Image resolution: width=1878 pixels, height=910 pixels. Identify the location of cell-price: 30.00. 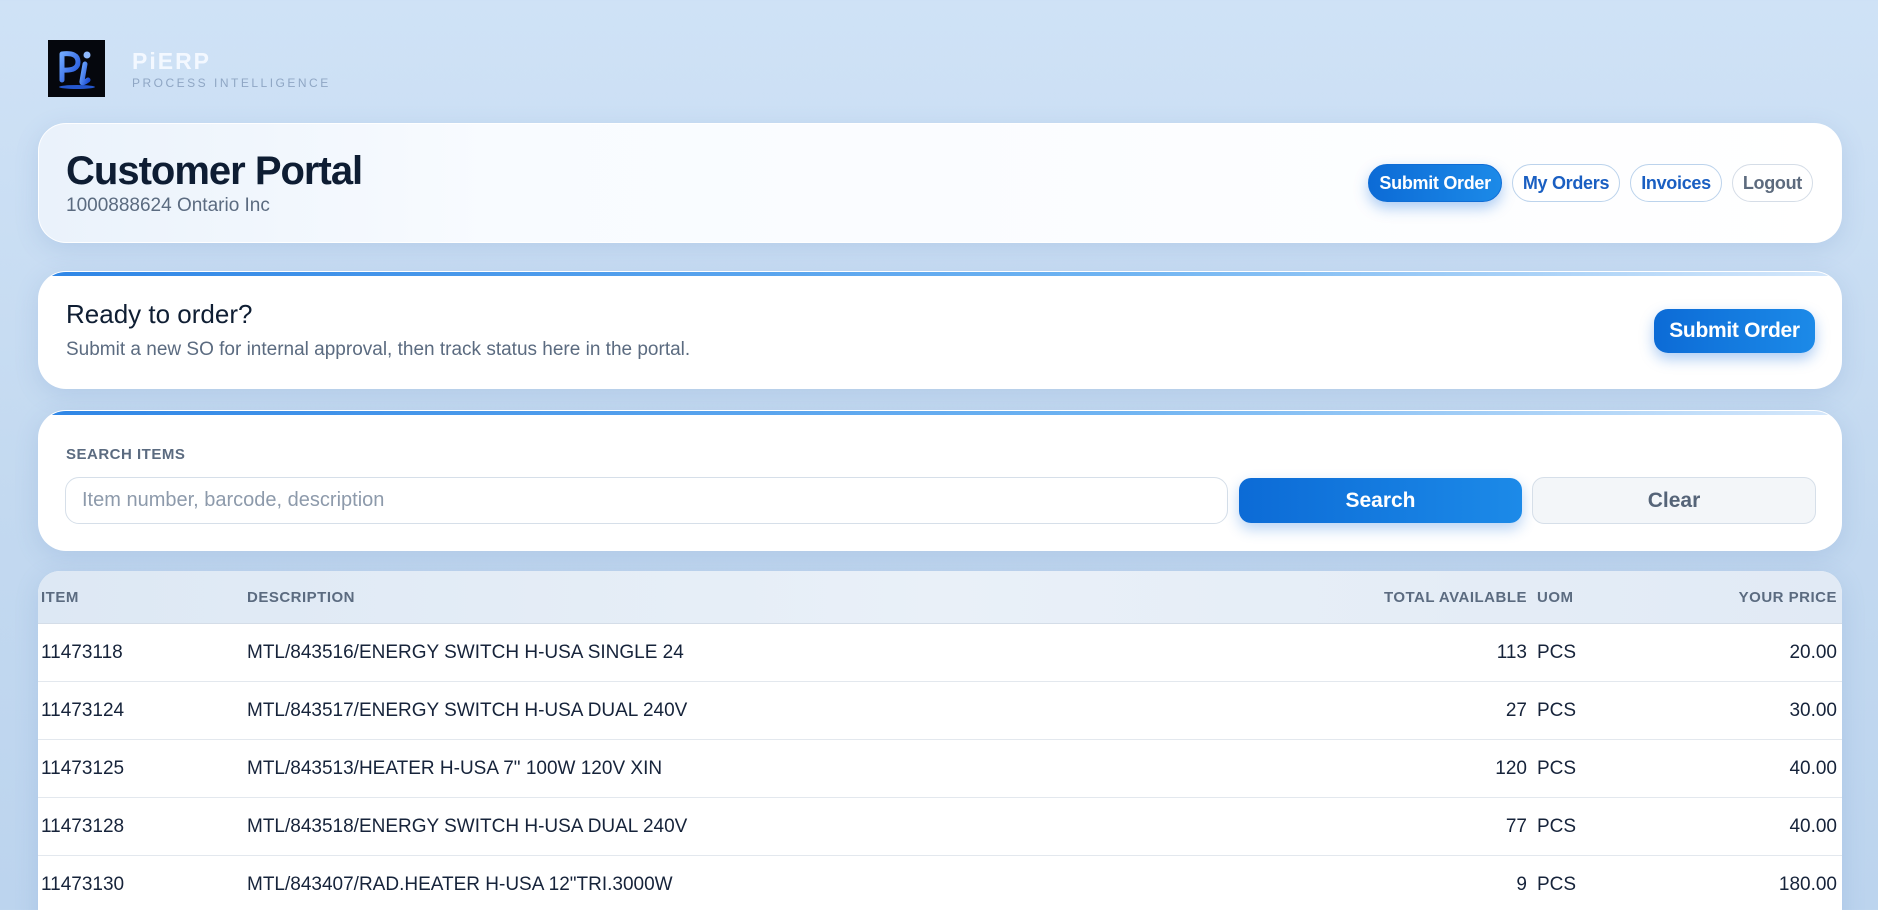
(1813, 710).